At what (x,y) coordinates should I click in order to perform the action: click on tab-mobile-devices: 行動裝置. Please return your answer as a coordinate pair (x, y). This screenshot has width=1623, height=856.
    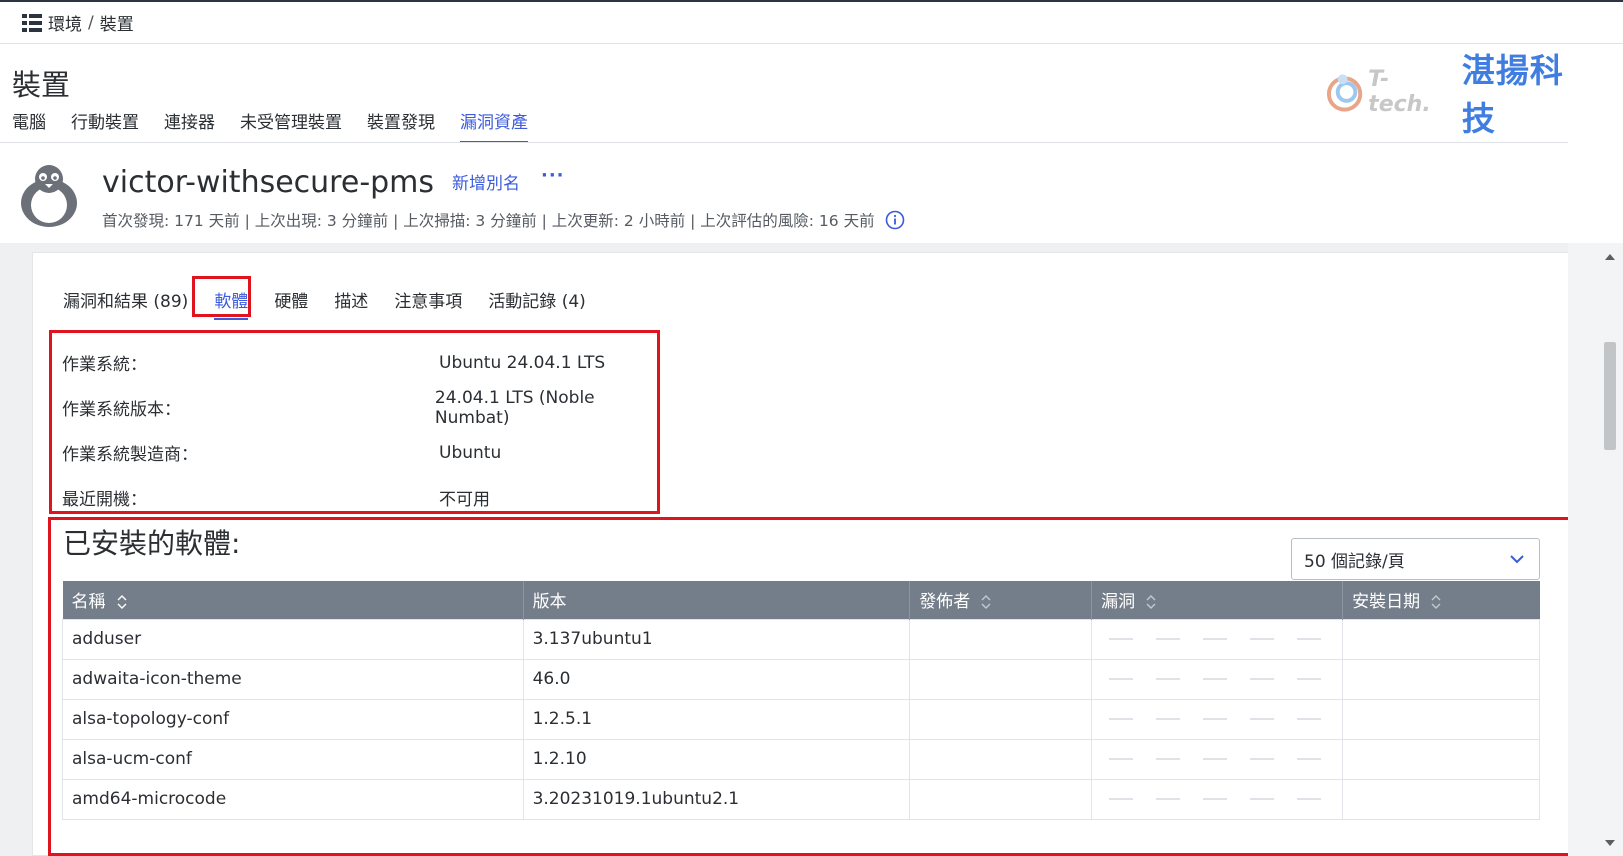
    Looking at the image, I should click on (105, 125).